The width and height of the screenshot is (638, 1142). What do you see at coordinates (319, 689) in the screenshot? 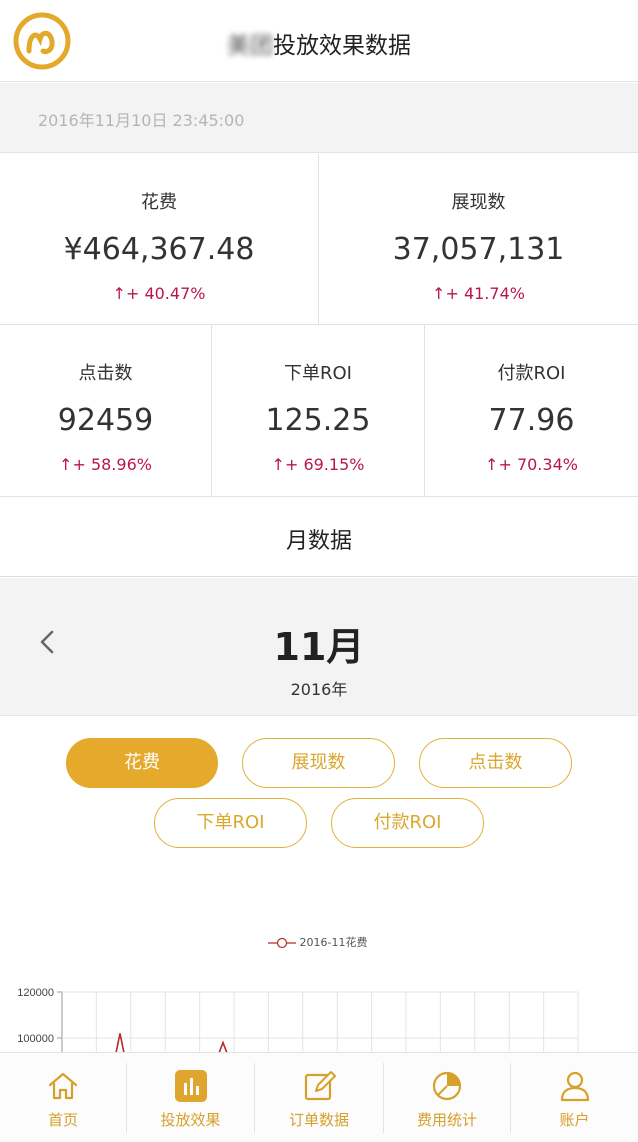
I see `current-year: 2016年` at bounding box center [319, 689].